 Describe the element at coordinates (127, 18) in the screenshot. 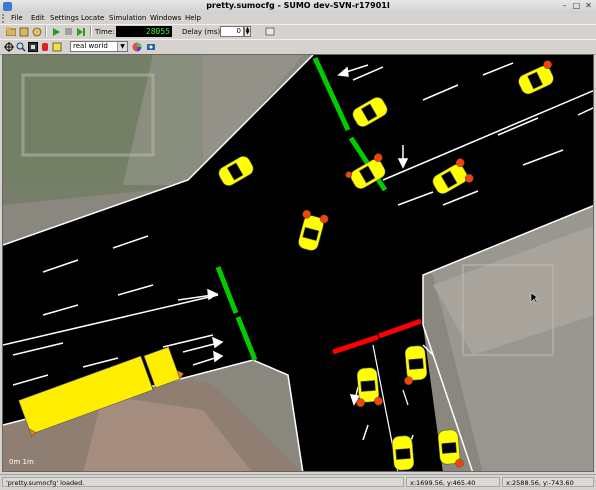

I see `menu-simulation: Simulation` at that location.